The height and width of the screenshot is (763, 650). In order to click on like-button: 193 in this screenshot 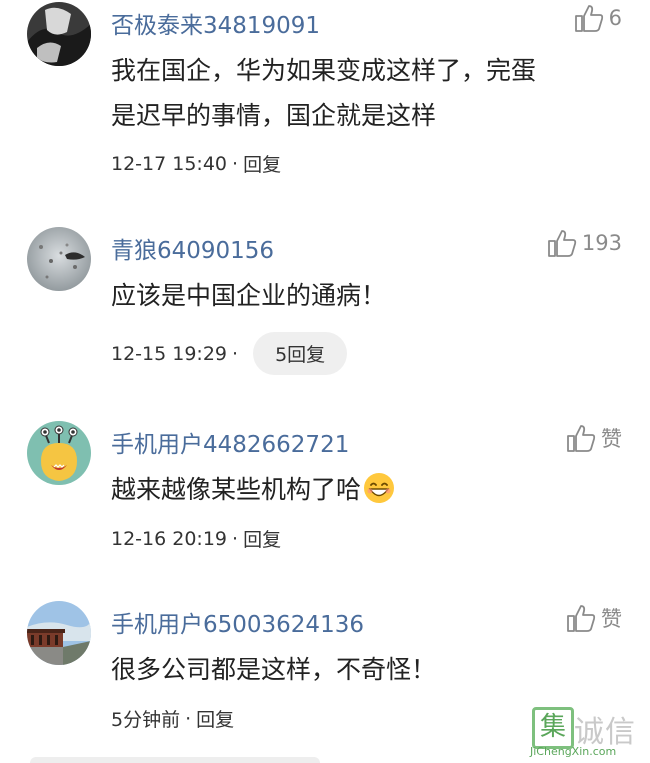, I will do `click(584, 243)`.